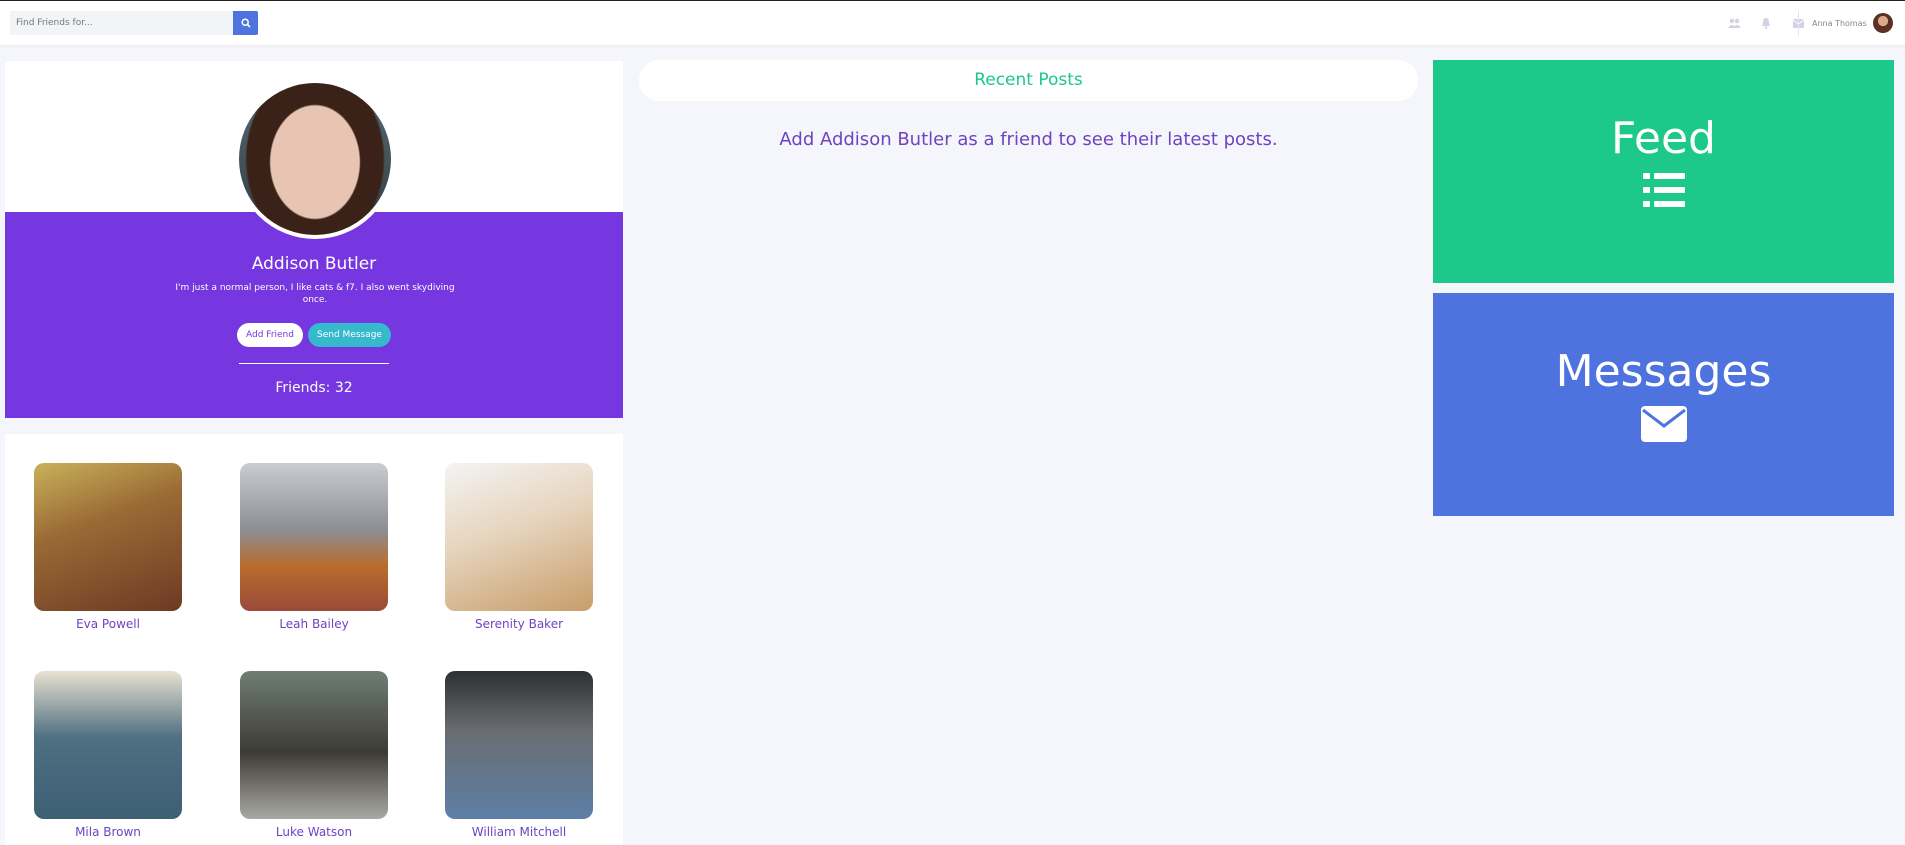 This screenshot has height=845, width=1905. Describe the element at coordinates (349, 335) in the screenshot. I see `send-message-button: Send Message` at that location.